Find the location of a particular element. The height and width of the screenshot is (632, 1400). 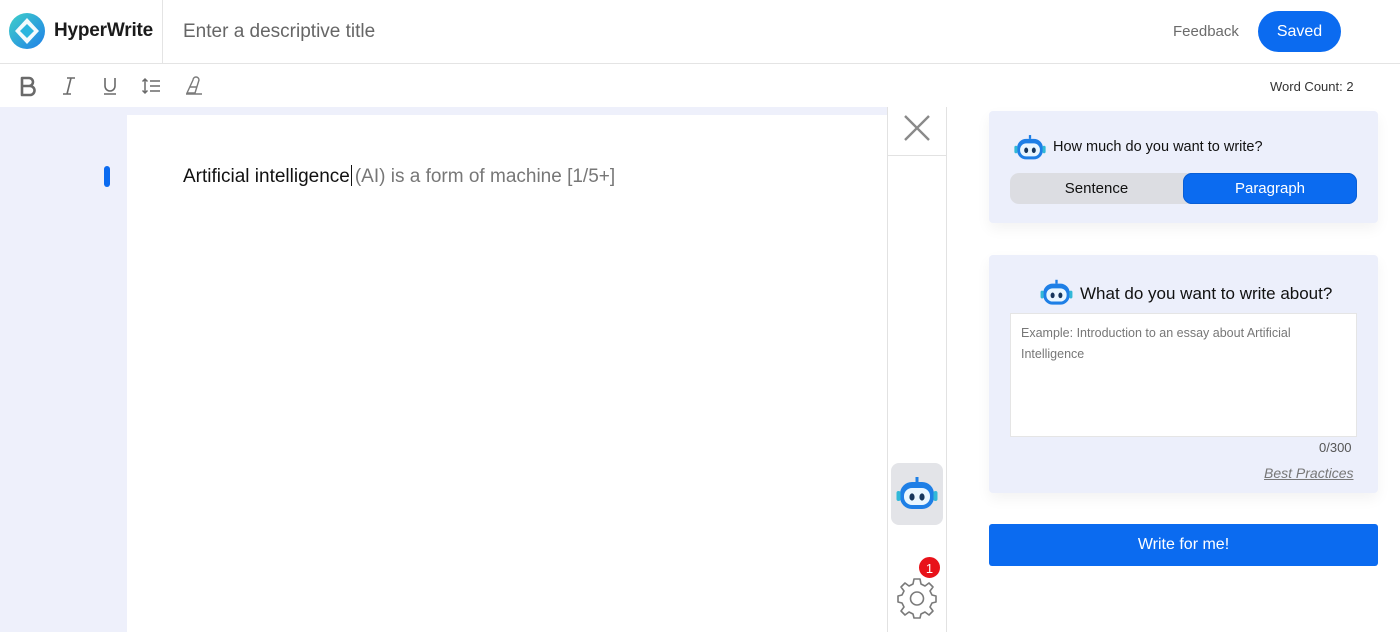

document-title-input is located at coordinates (475, 32).